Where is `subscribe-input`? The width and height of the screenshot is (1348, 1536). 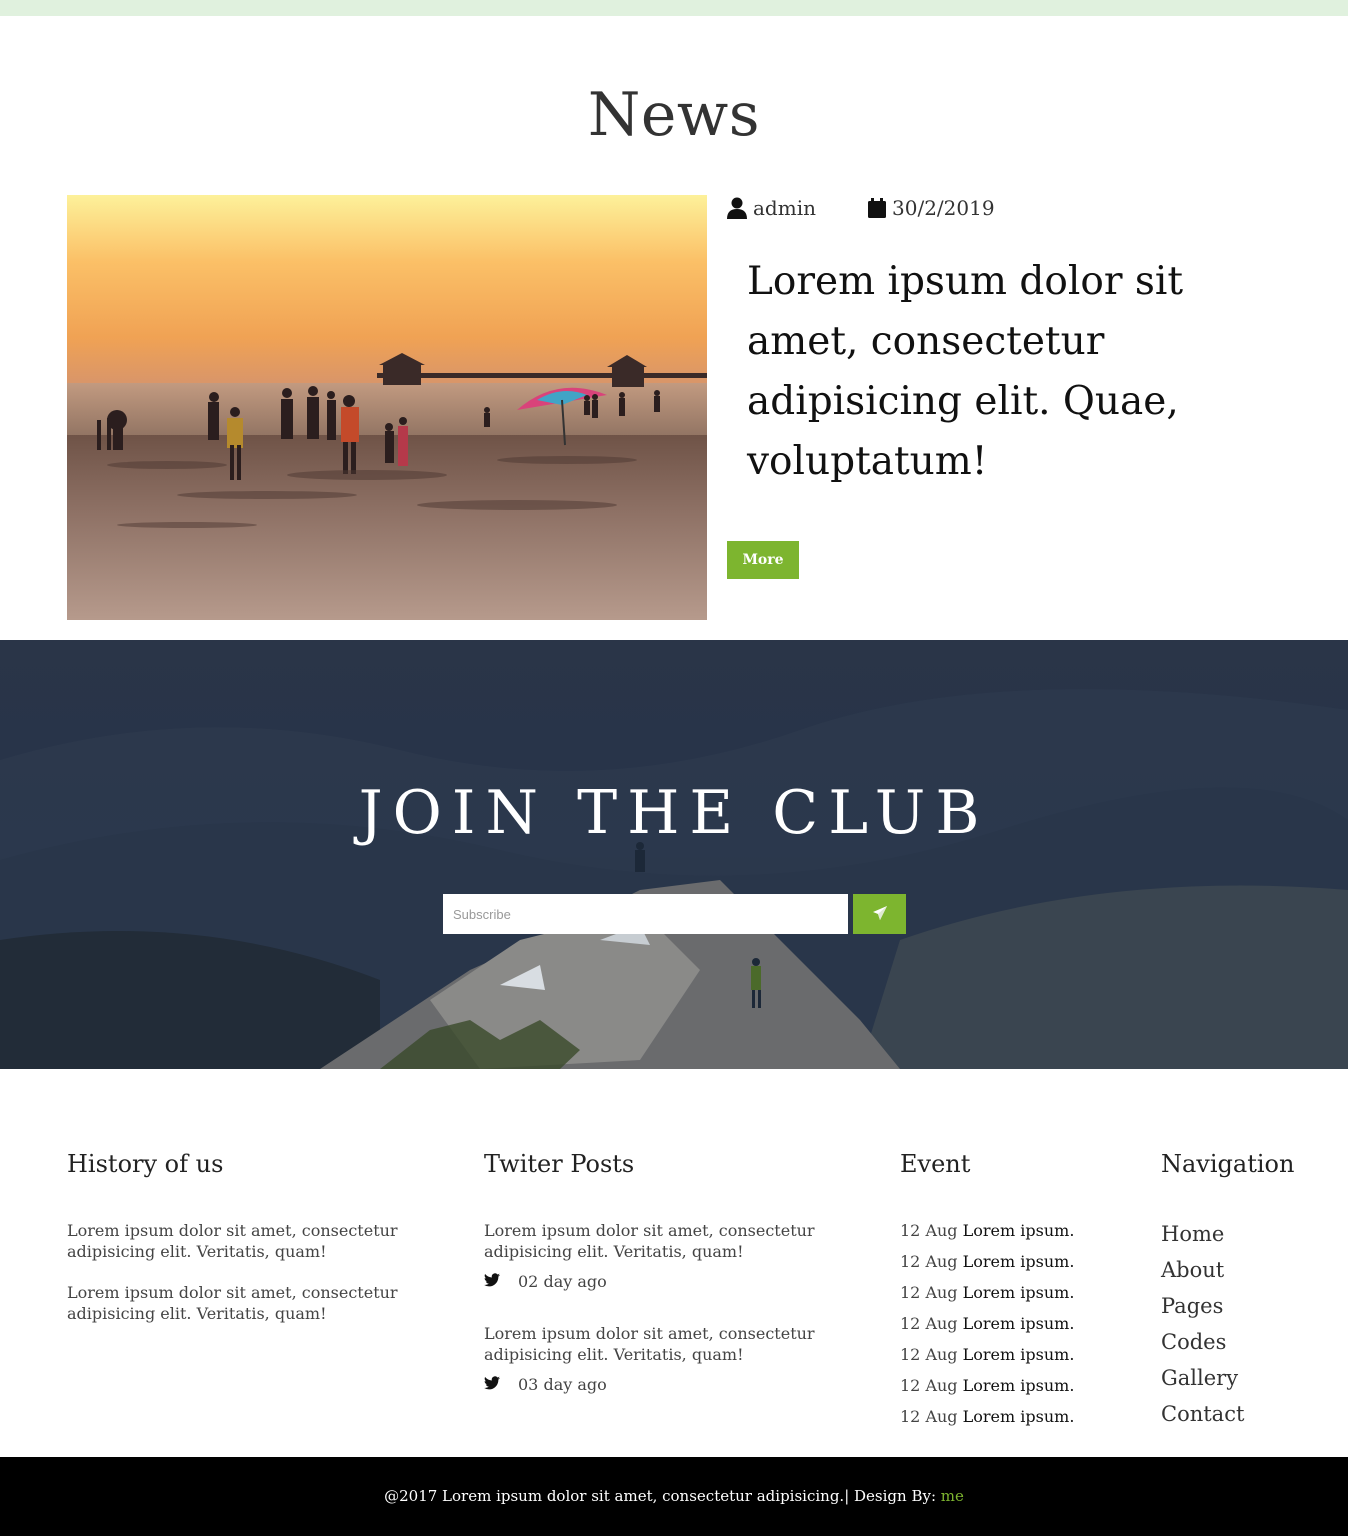 subscribe-input is located at coordinates (645, 914).